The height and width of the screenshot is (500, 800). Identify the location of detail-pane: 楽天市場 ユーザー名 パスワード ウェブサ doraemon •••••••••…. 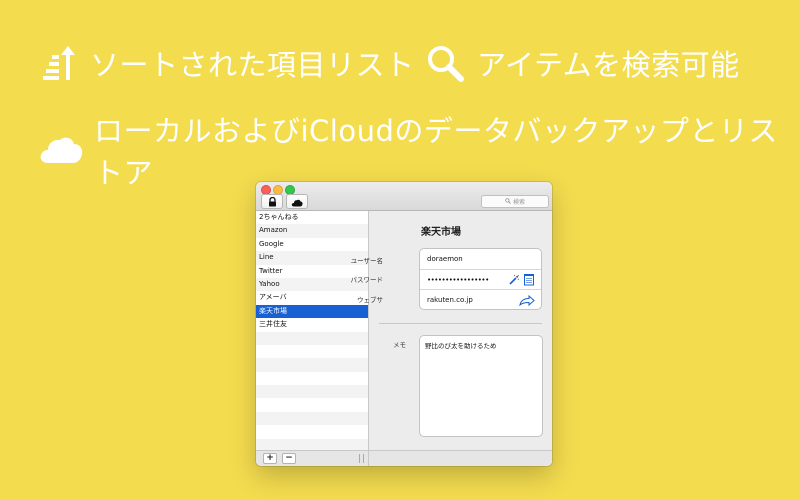
(451, 338).